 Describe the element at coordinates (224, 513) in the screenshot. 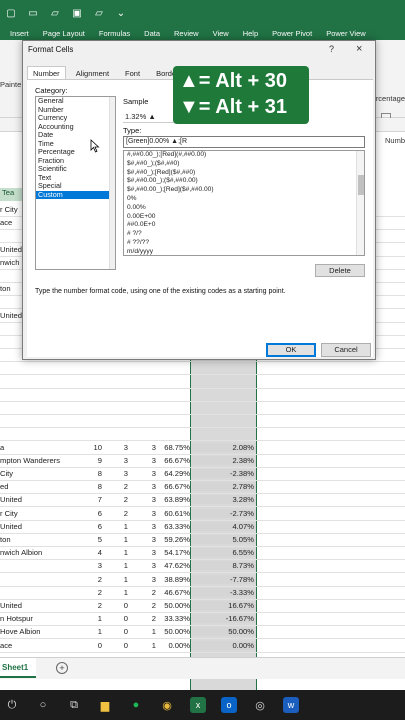

I see `cell-f: -2.73%` at that location.